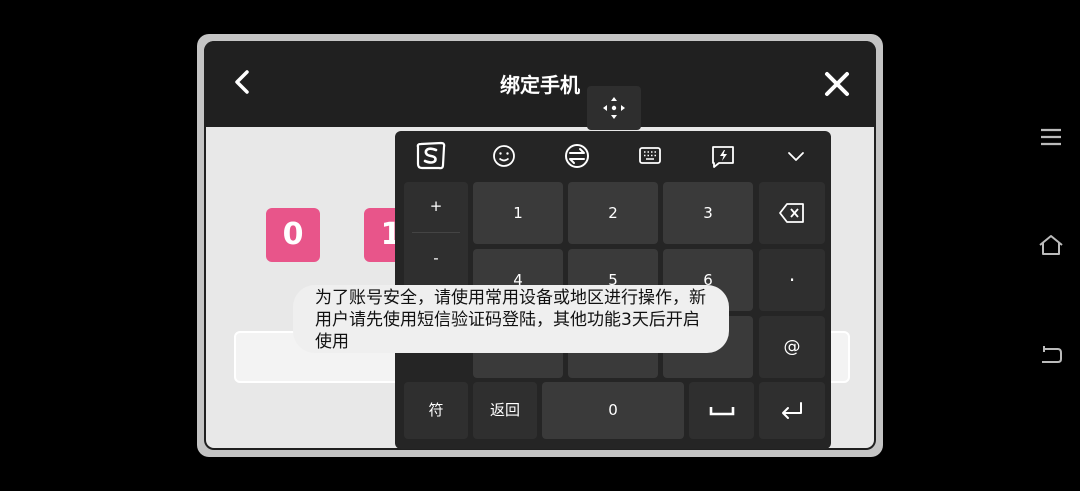  I want to click on emoji-icon, so click(504, 156).